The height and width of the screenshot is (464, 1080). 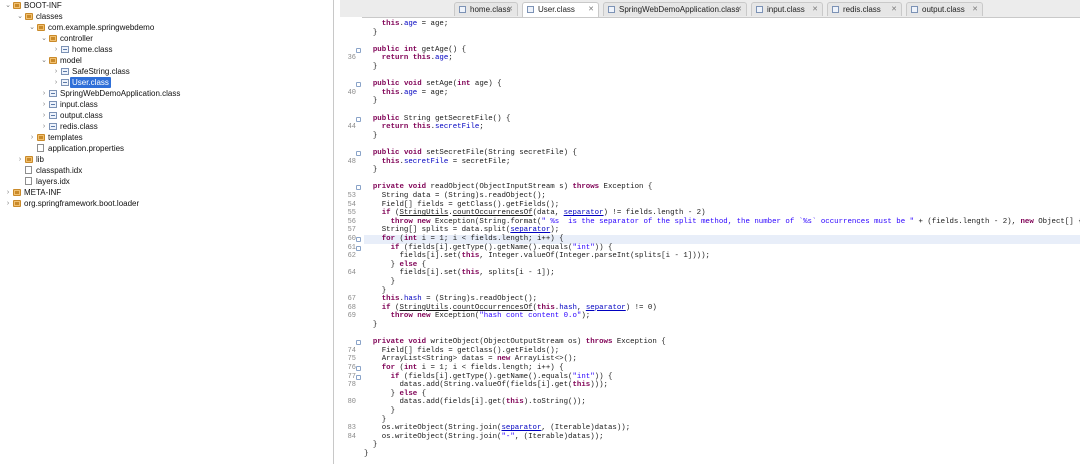 I want to click on tree-item-label: BOOT-INF, so click(x=43, y=5).